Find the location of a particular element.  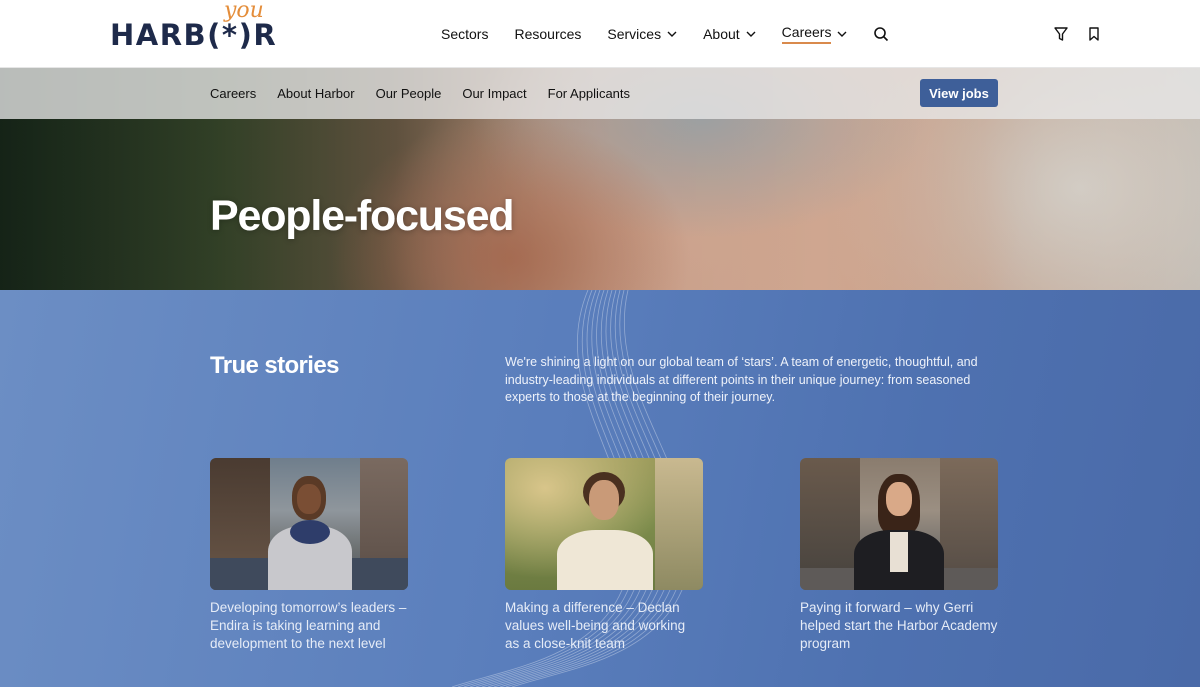

filter-icon is located at coordinates (1061, 34).